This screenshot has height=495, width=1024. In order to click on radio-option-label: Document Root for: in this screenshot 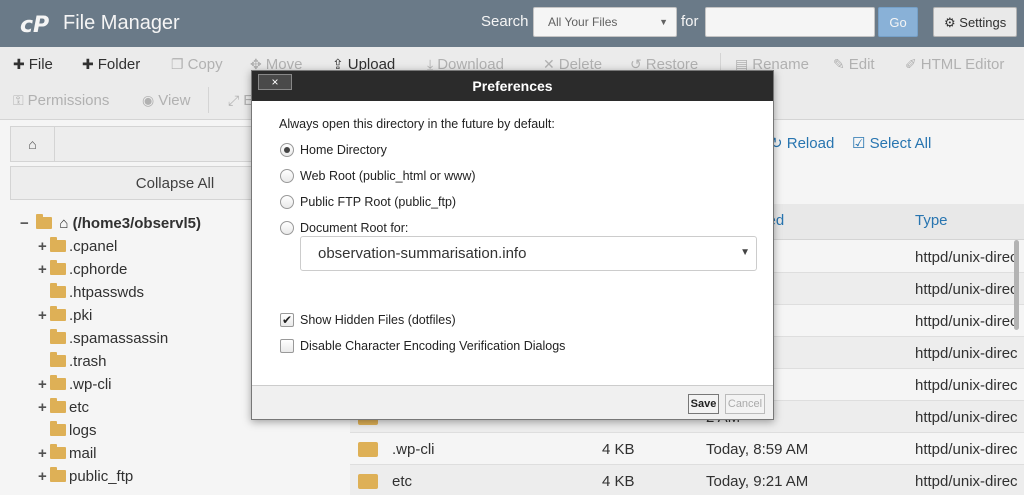, I will do `click(354, 228)`.